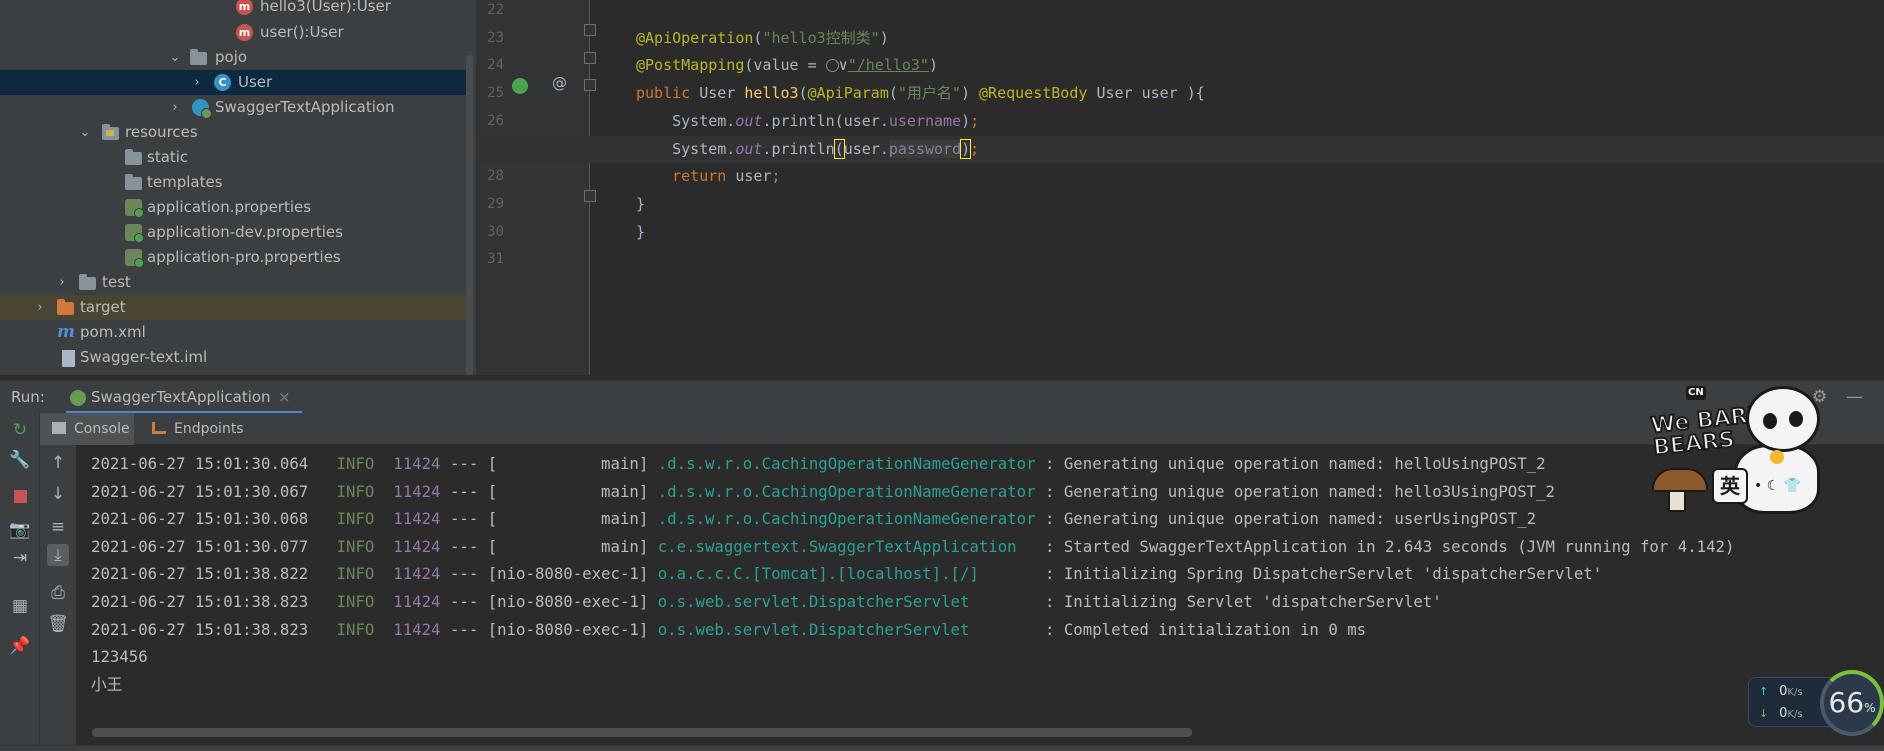  What do you see at coordinates (58, 555) in the screenshot?
I see `scroll-to-end-icon: ⤓` at bounding box center [58, 555].